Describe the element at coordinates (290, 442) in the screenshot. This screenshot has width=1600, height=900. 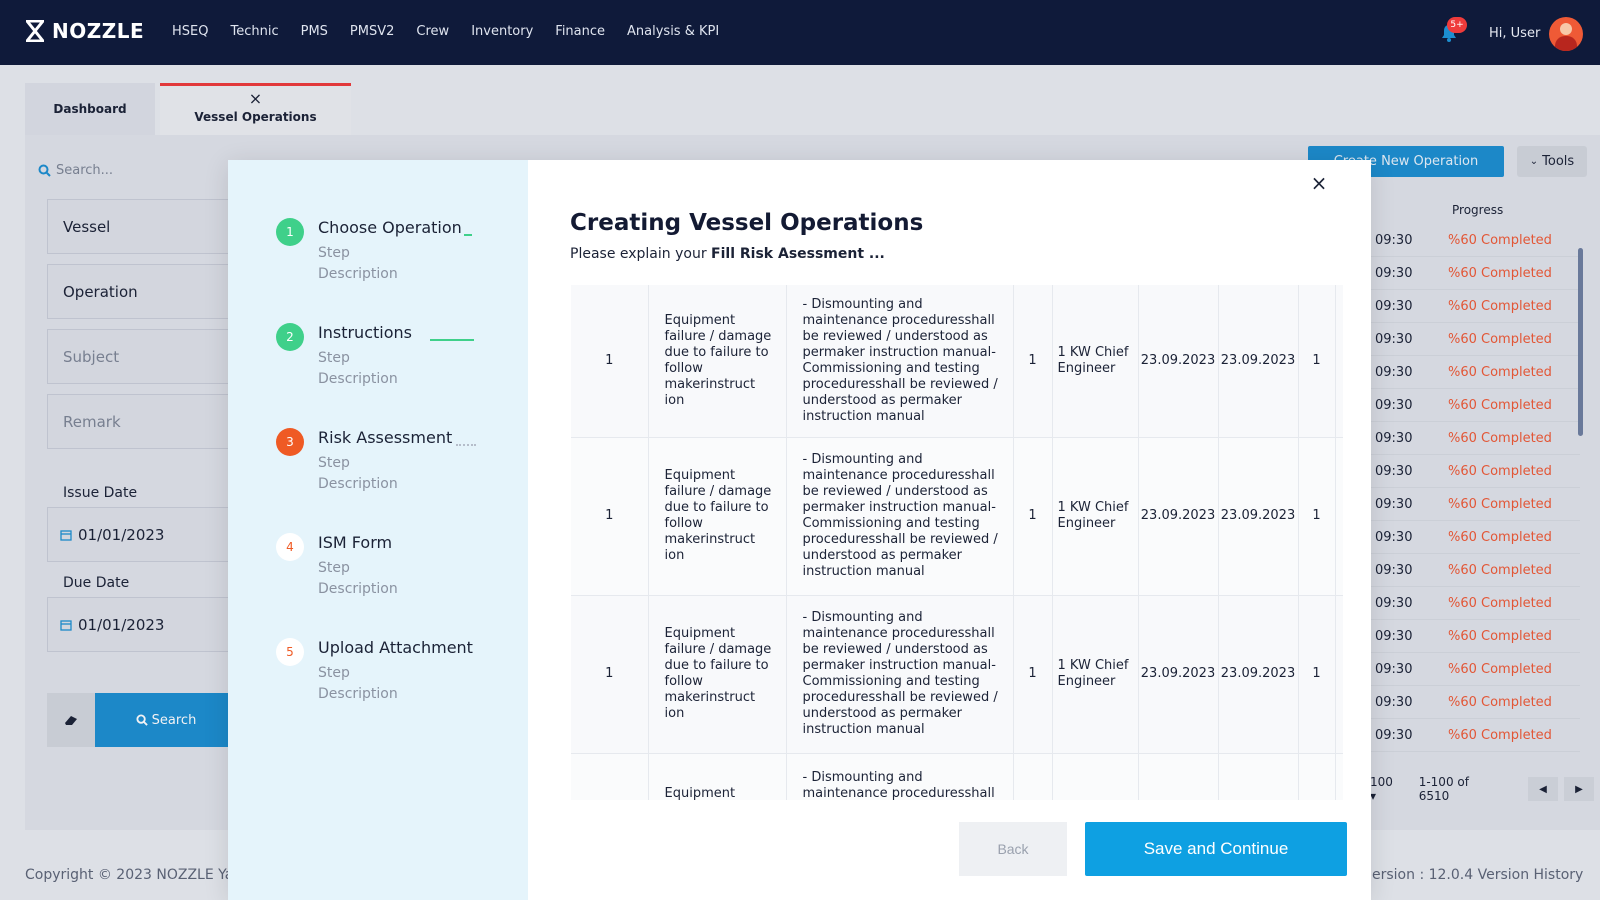
I see `step-number: 3` at that location.